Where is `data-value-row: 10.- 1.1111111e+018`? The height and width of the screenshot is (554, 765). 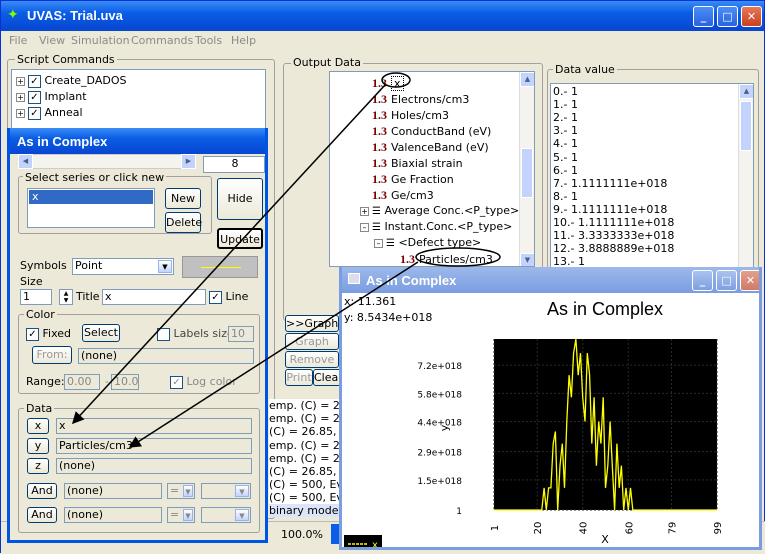
data-value-row: 10.- 1.1111111e+018 is located at coordinates (613, 222).